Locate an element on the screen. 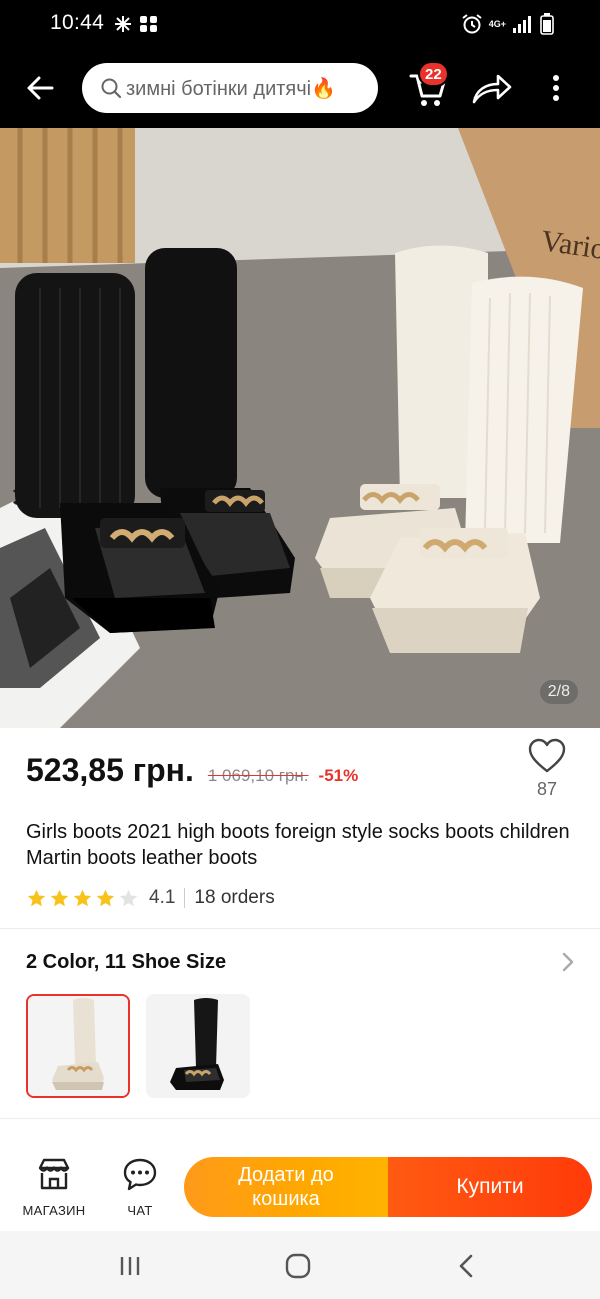 The image size is (600, 1299). system-navigation-bar is located at coordinates (300, 1265).